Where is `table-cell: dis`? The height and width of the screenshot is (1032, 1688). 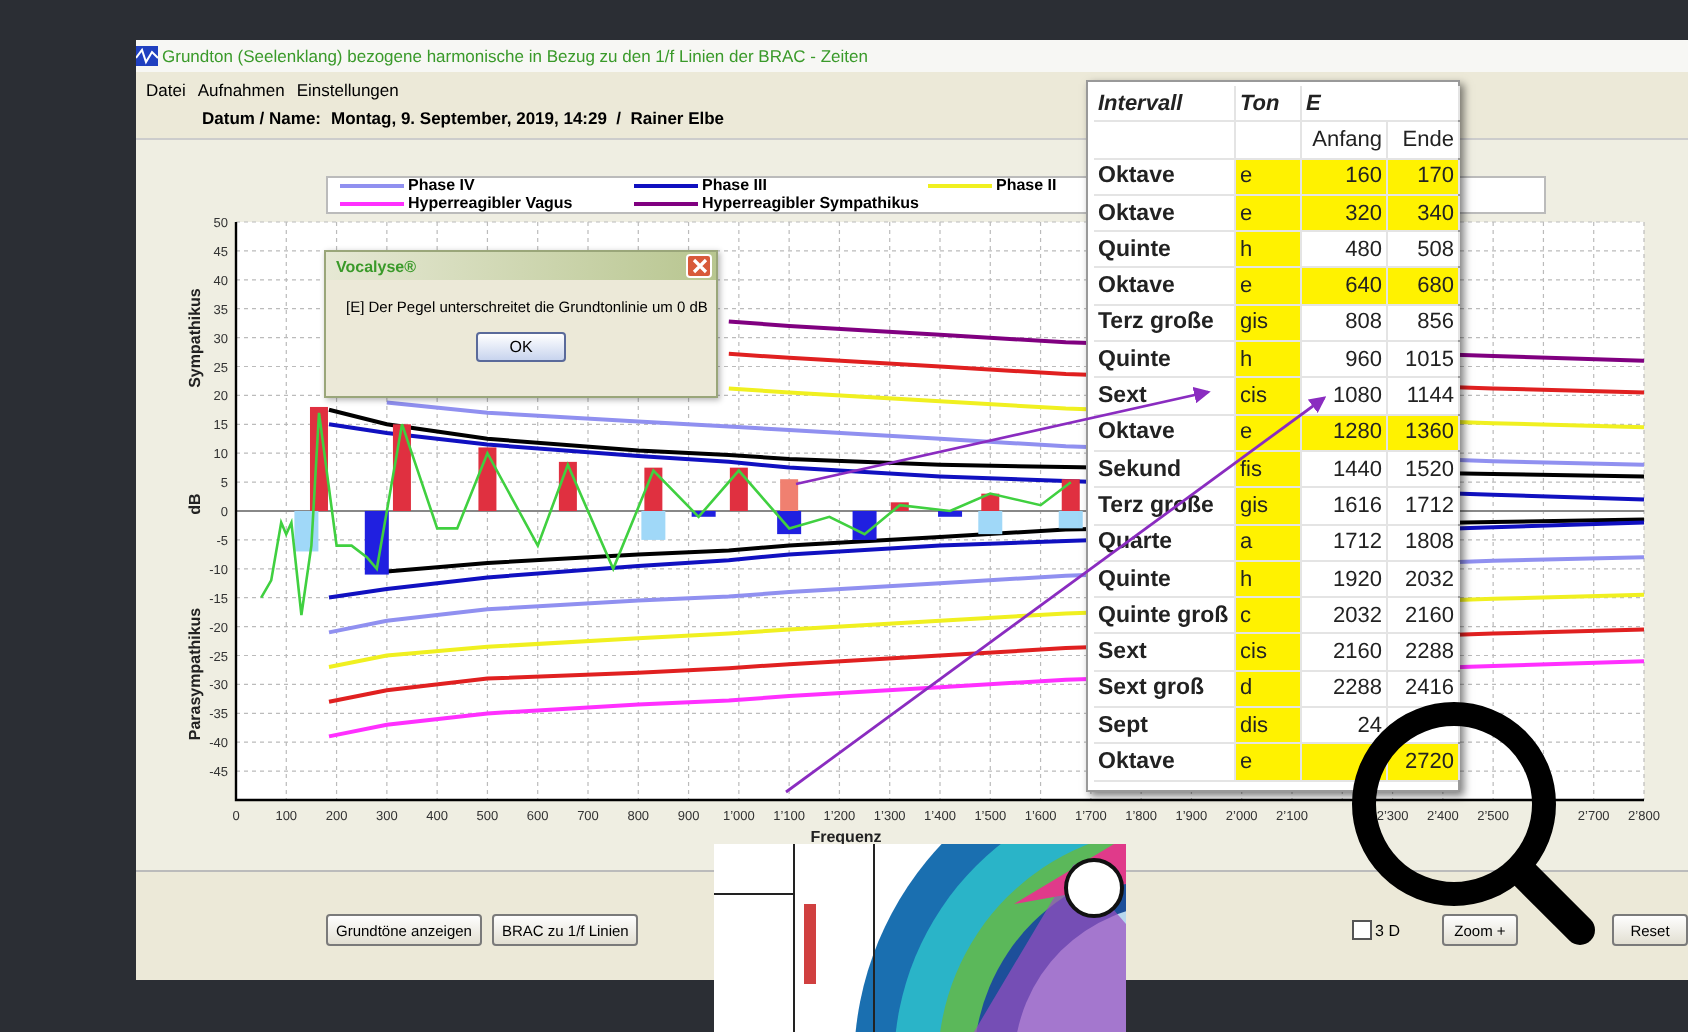
table-cell: dis is located at coordinates (1269, 725).